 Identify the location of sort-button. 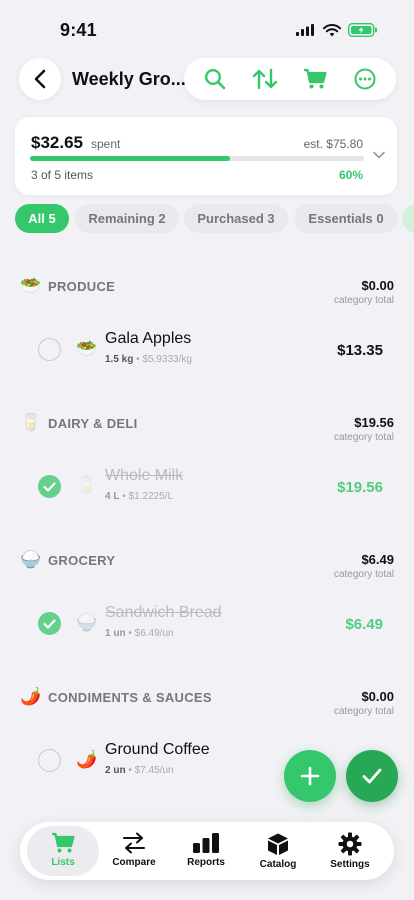
(265, 79).